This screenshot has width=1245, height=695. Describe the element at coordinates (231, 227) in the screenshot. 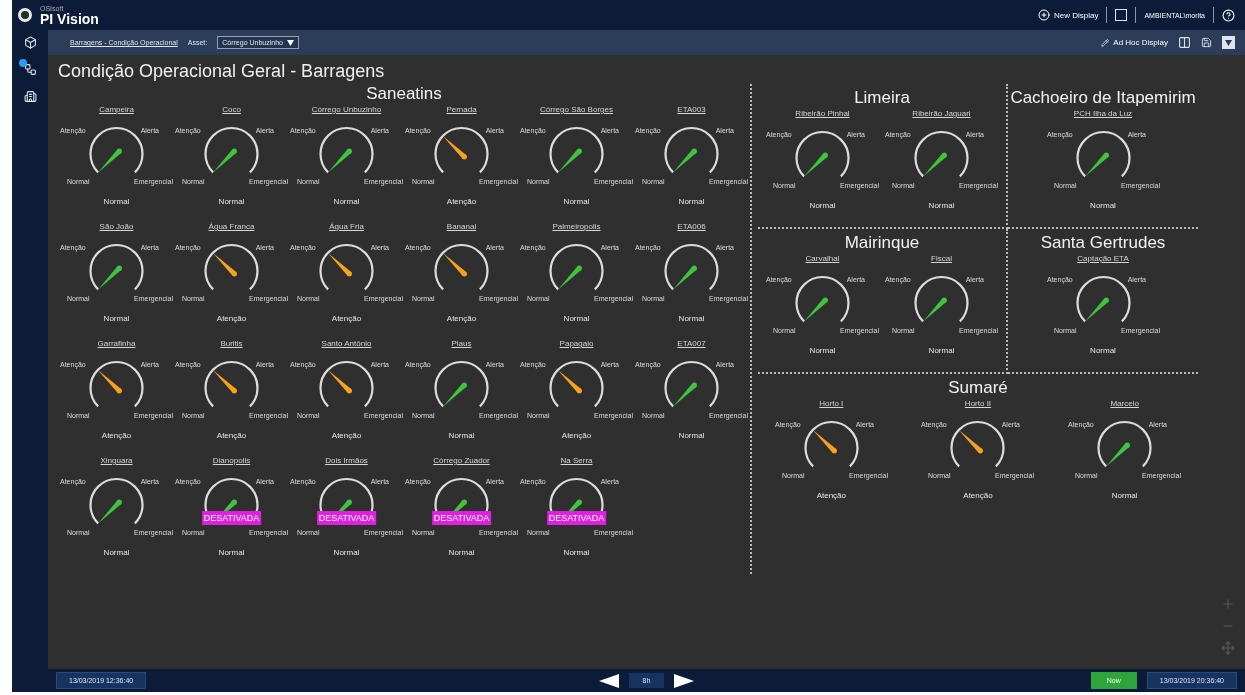

I see `gauge-title-link: Água Franca` at that location.